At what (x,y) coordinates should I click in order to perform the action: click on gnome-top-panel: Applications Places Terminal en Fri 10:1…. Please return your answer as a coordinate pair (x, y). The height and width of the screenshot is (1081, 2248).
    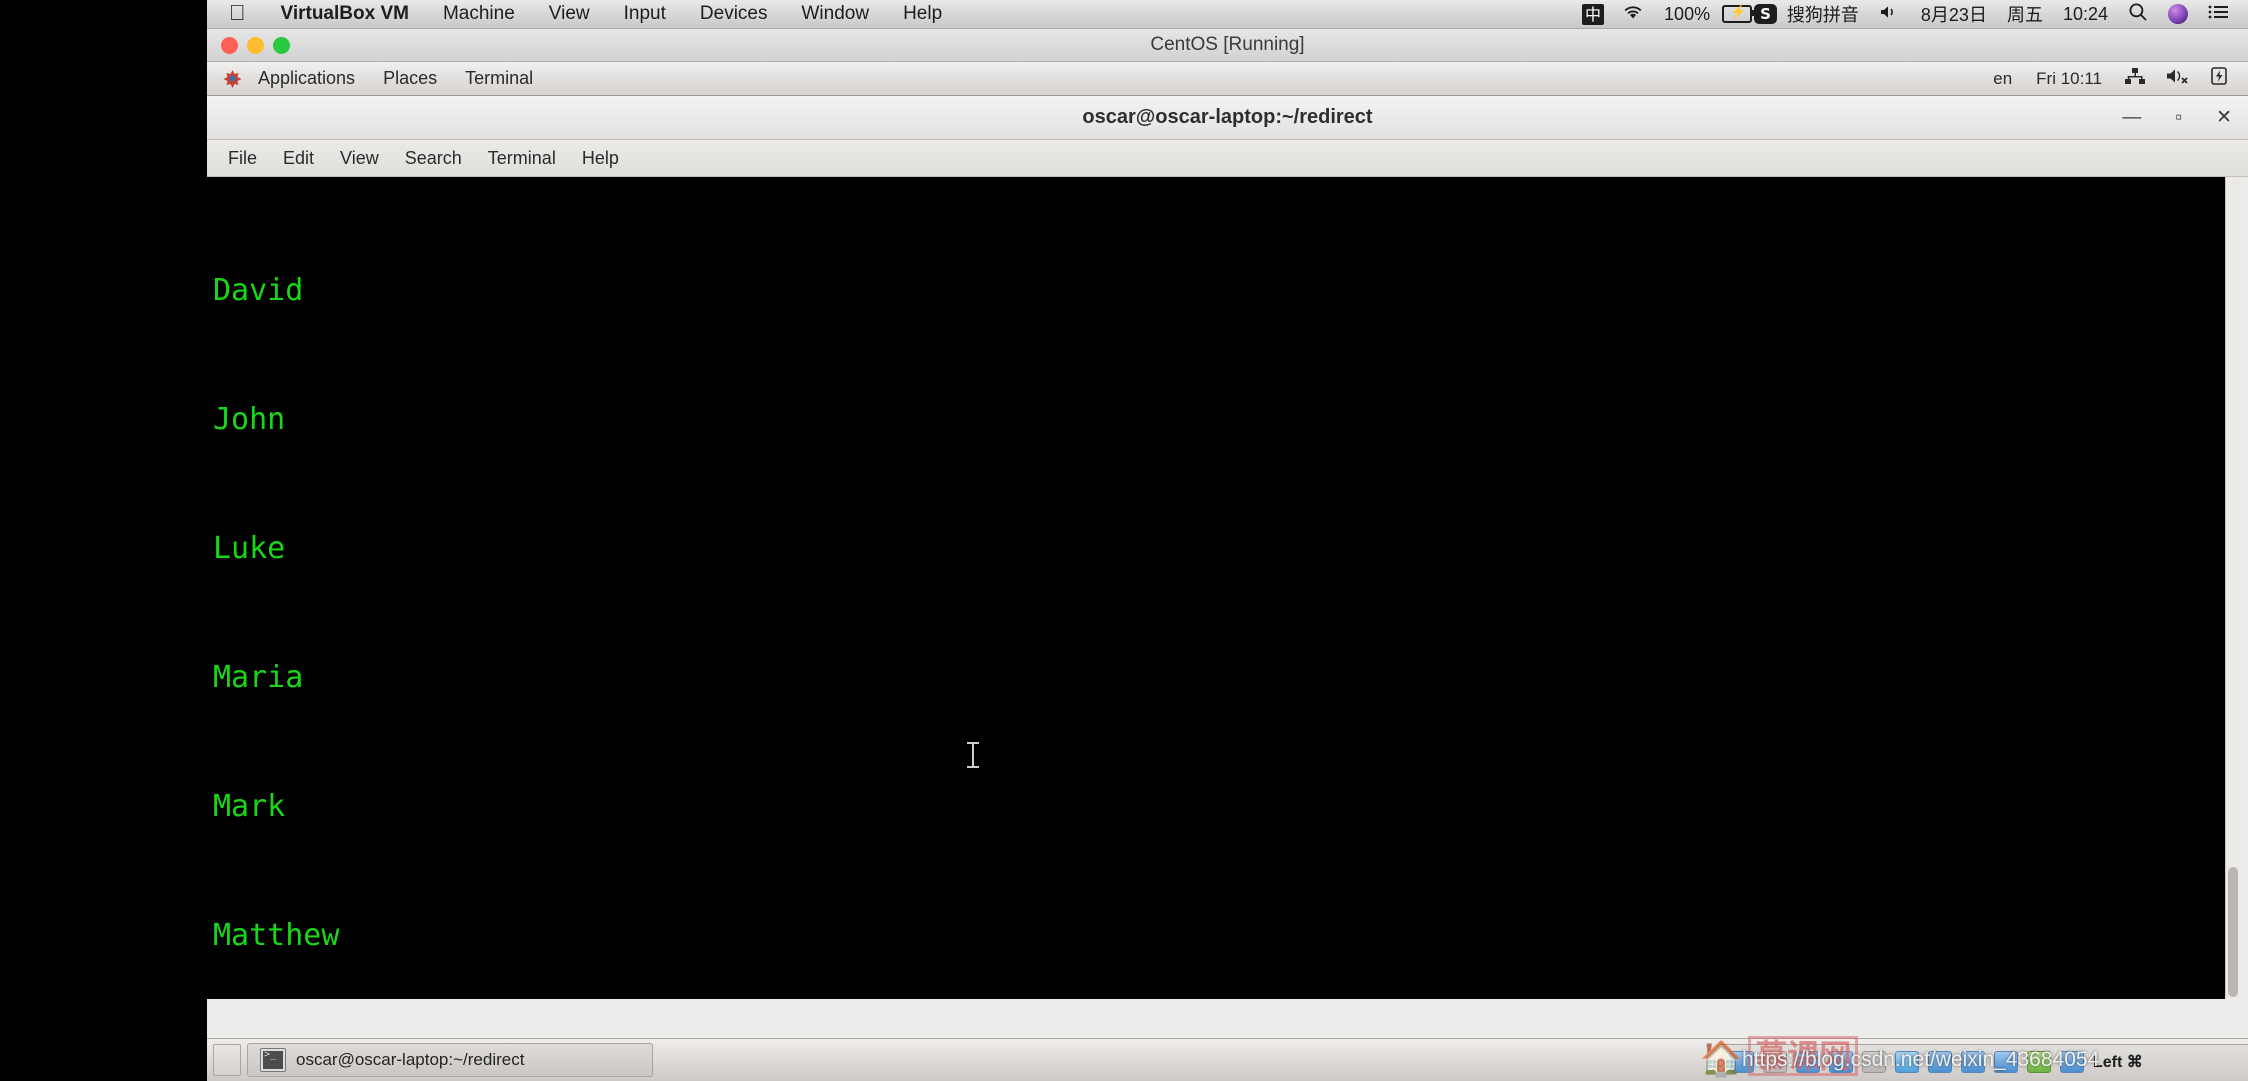
    Looking at the image, I should click on (1227, 79).